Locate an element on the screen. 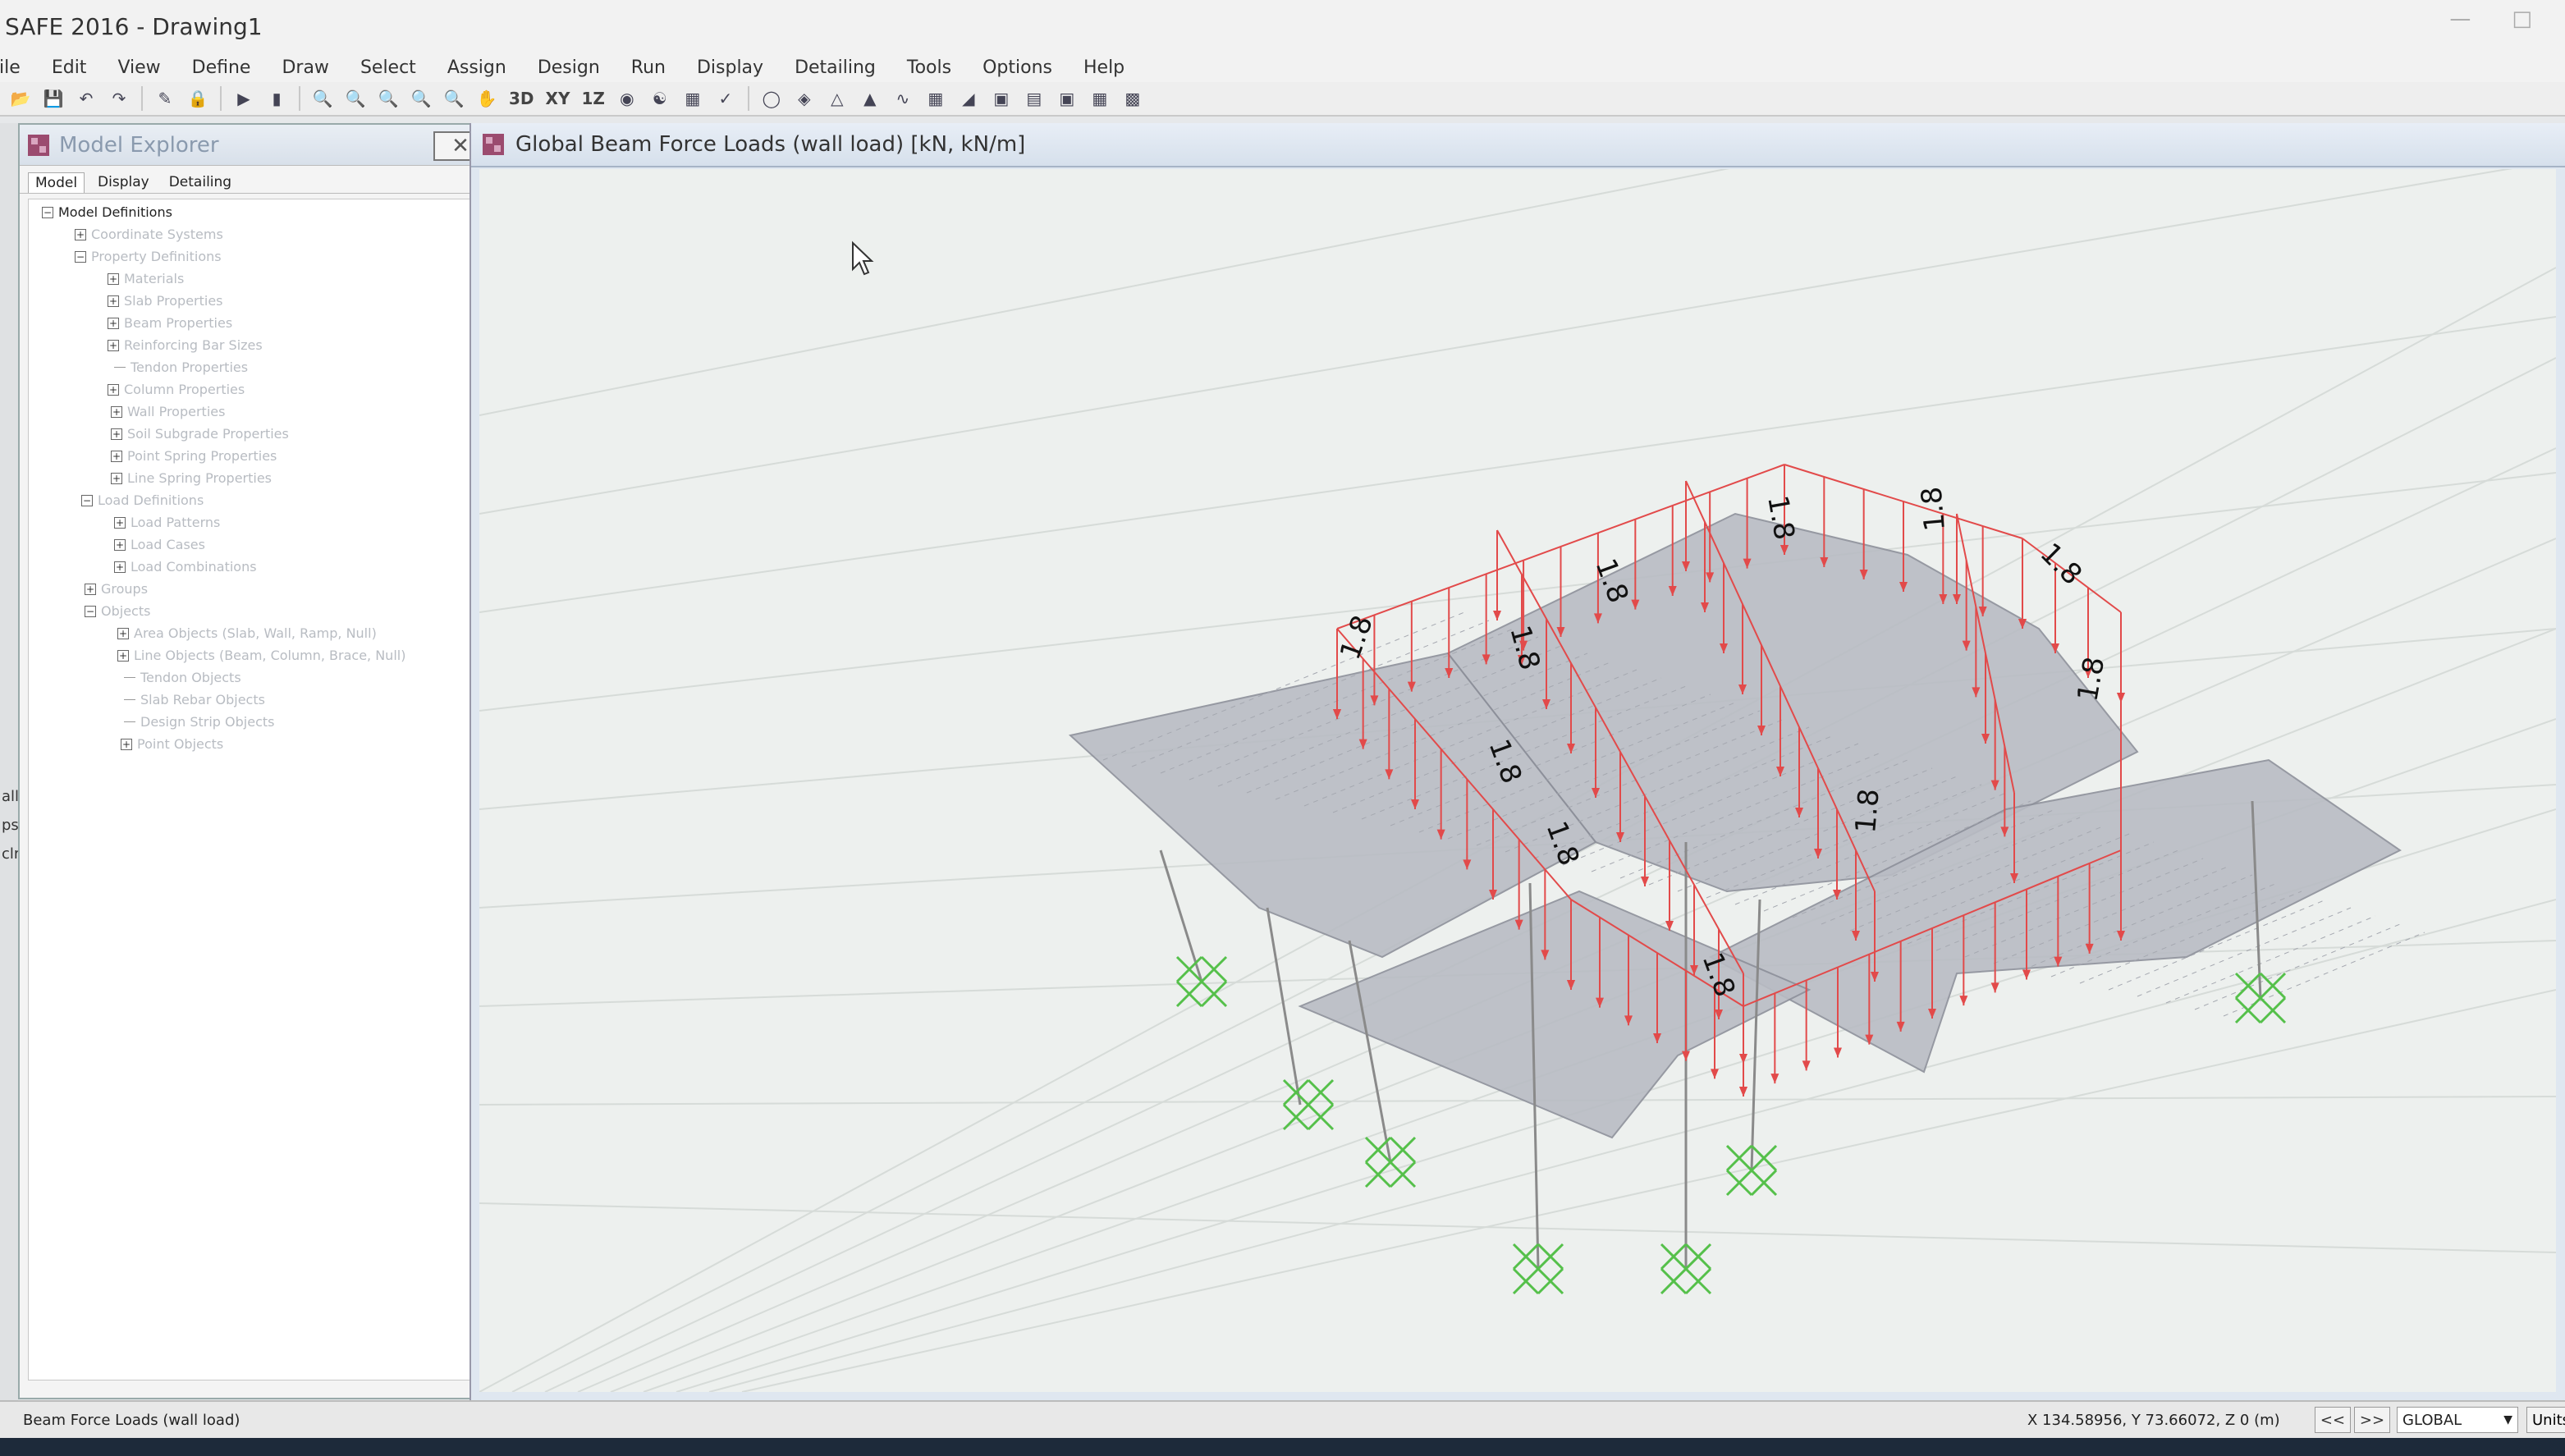 Image resolution: width=2565 pixels, height=1456 pixels. menu-options: Options is located at coordinates (1017, 67).